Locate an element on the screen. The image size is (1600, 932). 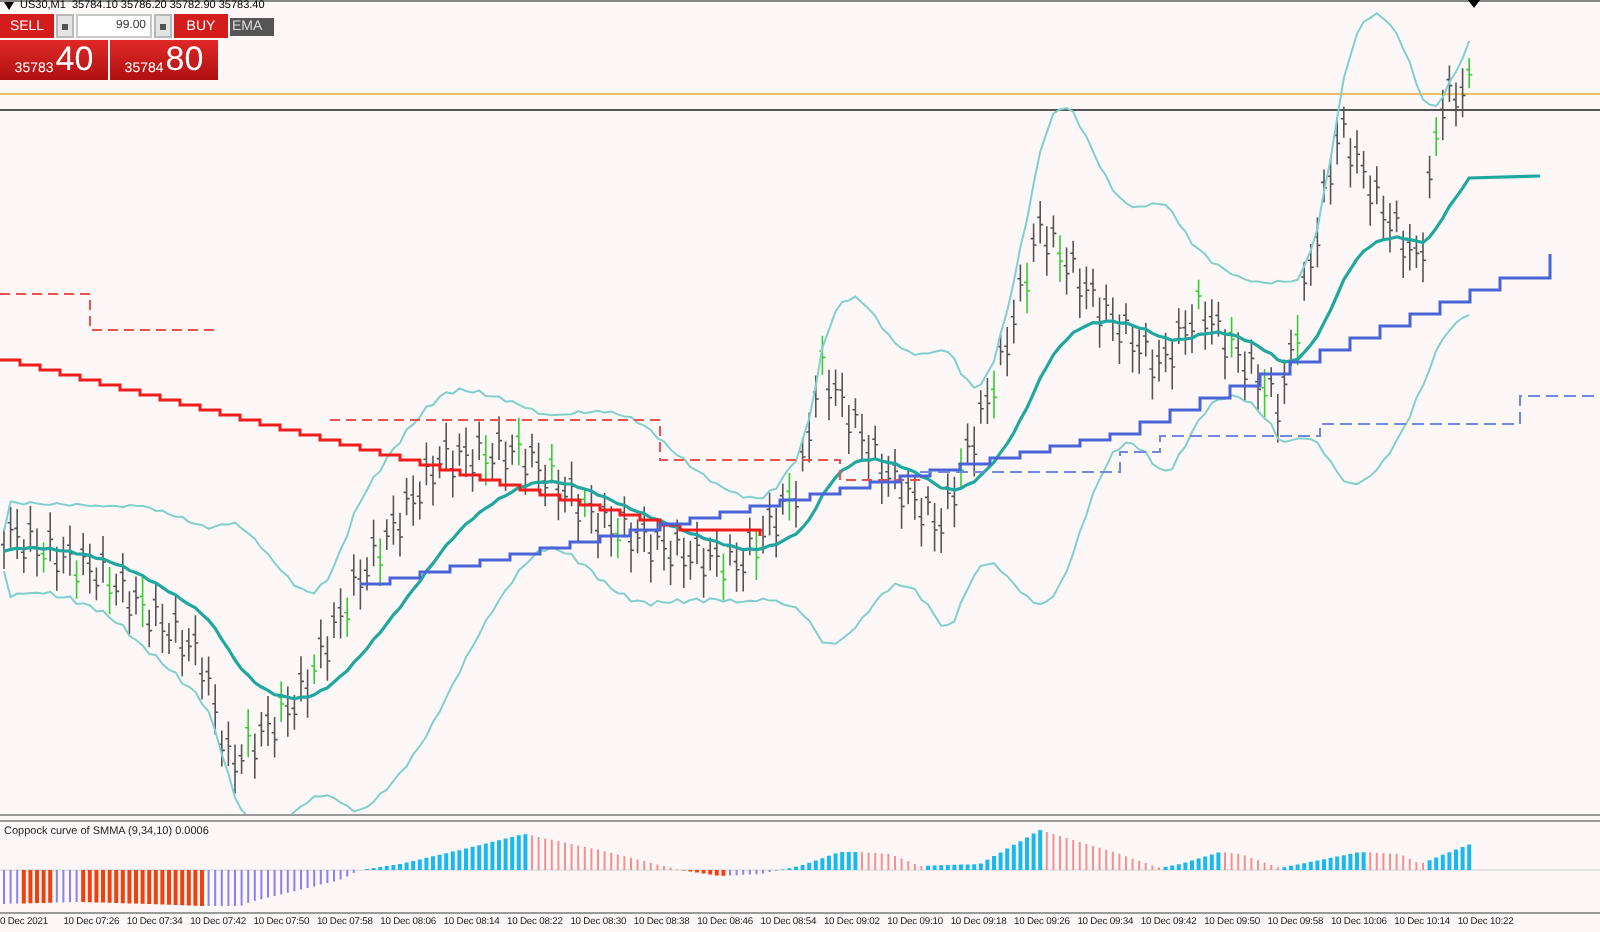
decrease-button is located at coordinates (65, 26).